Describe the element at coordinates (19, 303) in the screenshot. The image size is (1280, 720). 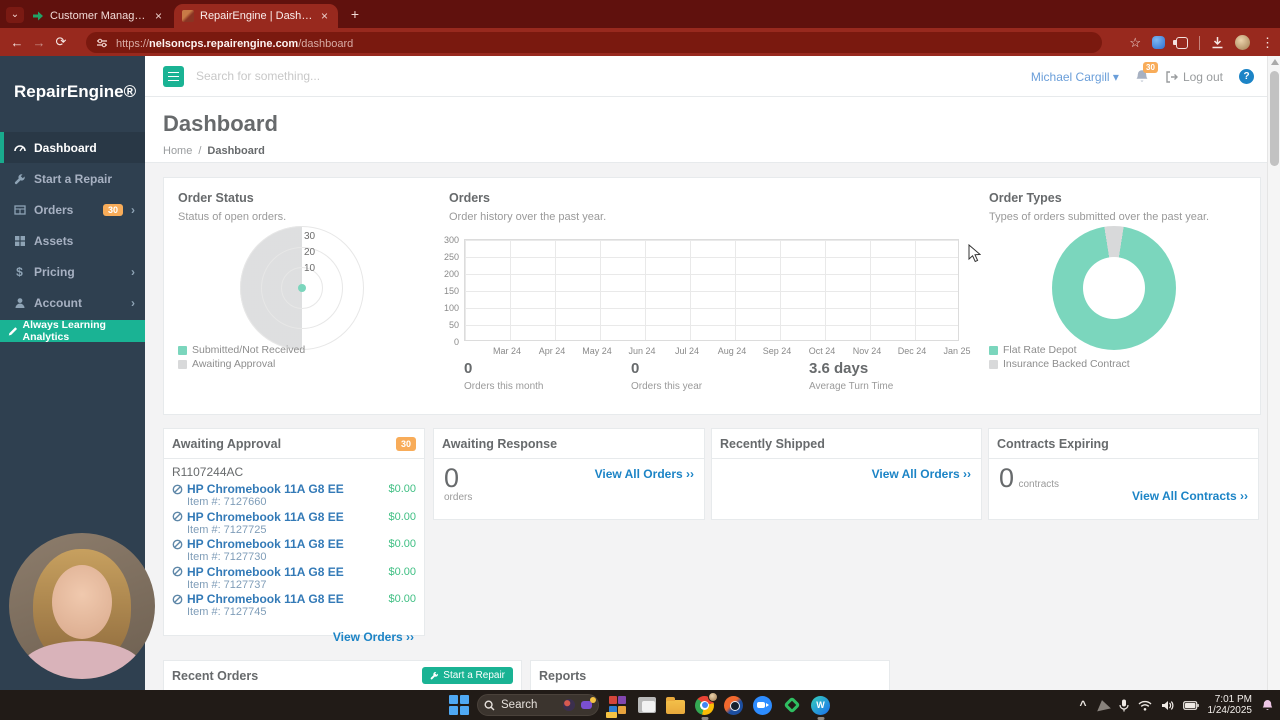
I see `user-icon` at that location.